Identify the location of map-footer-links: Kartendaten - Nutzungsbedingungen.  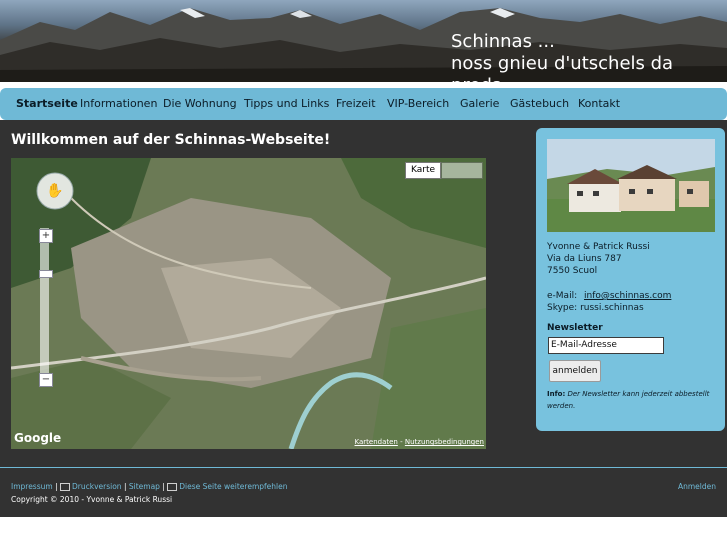
(419, 442).